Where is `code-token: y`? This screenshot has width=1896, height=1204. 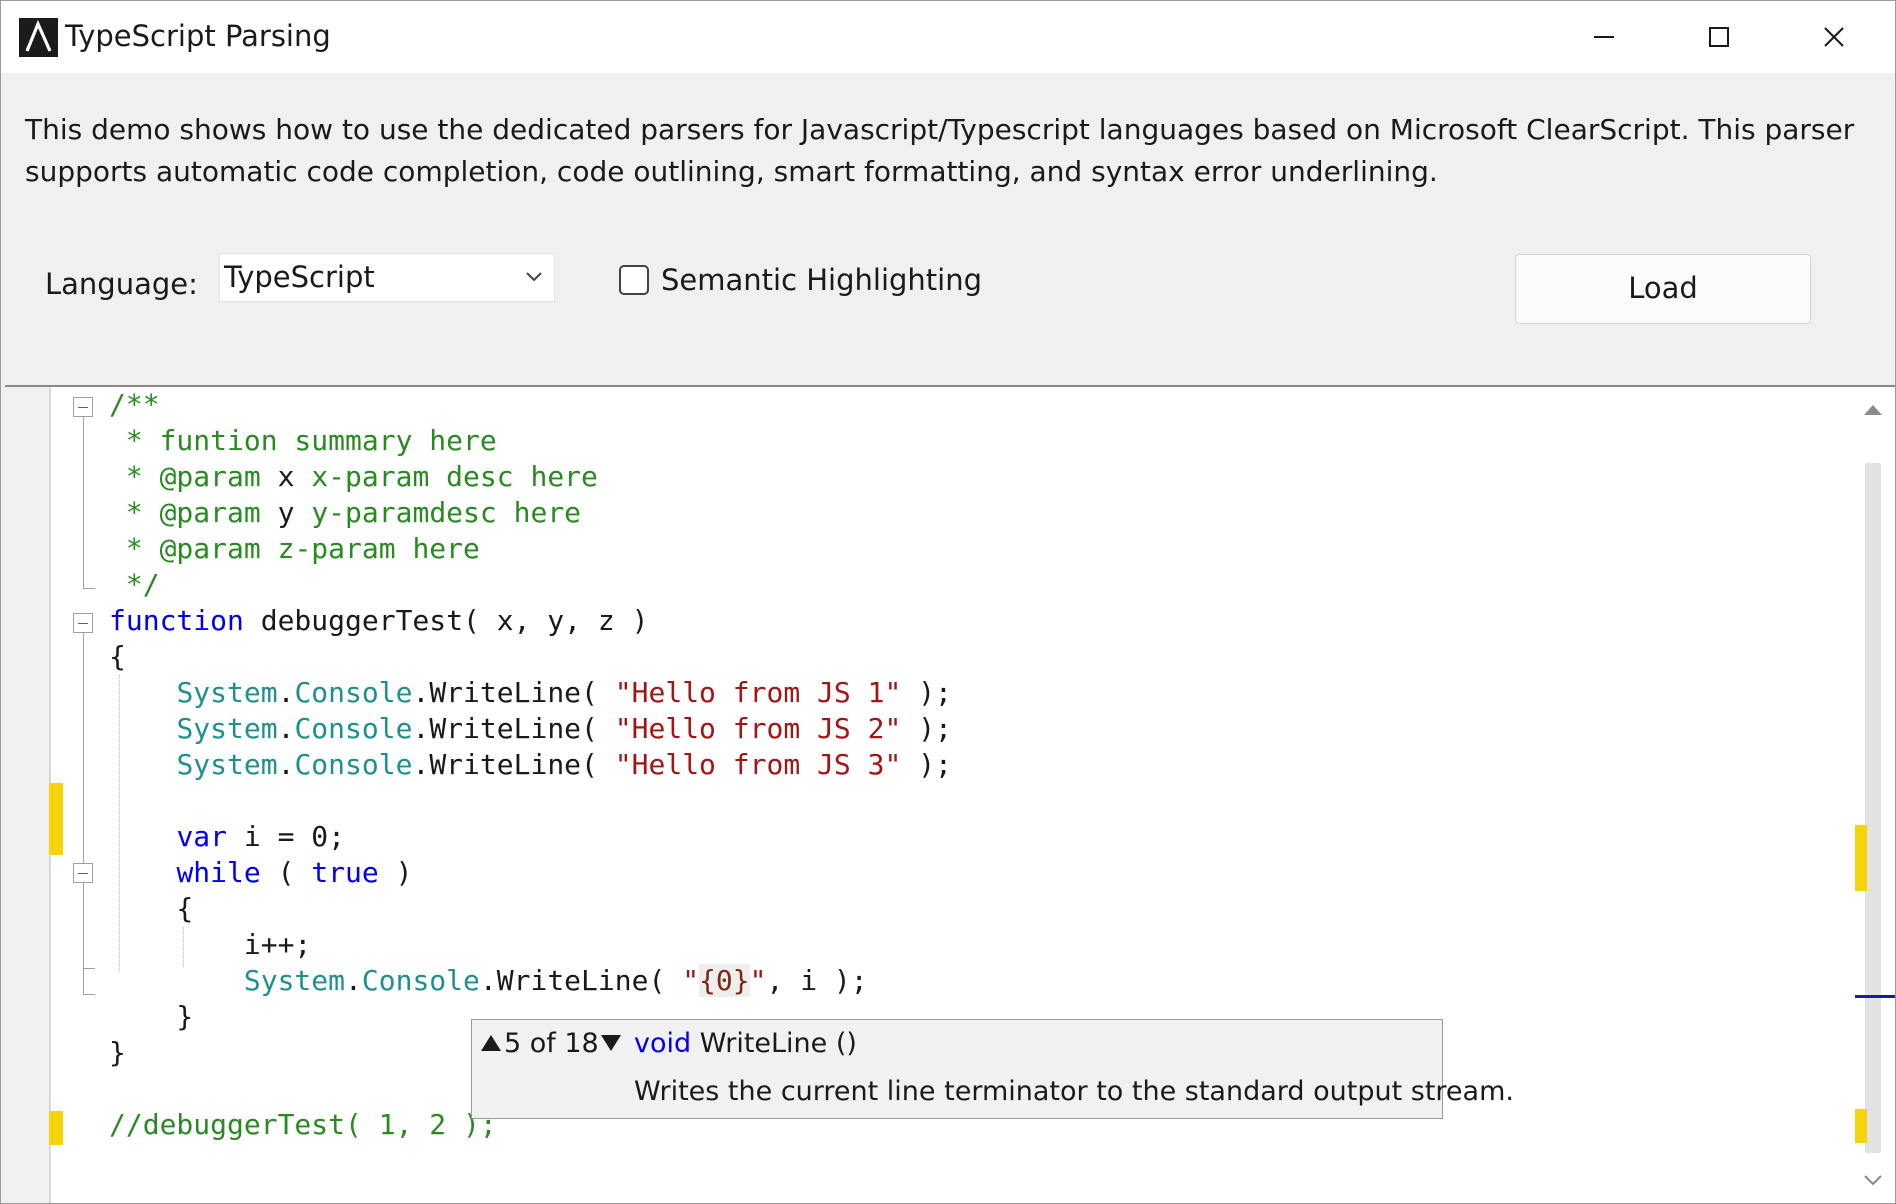 code-token: y is located at coordinates (286, 512).